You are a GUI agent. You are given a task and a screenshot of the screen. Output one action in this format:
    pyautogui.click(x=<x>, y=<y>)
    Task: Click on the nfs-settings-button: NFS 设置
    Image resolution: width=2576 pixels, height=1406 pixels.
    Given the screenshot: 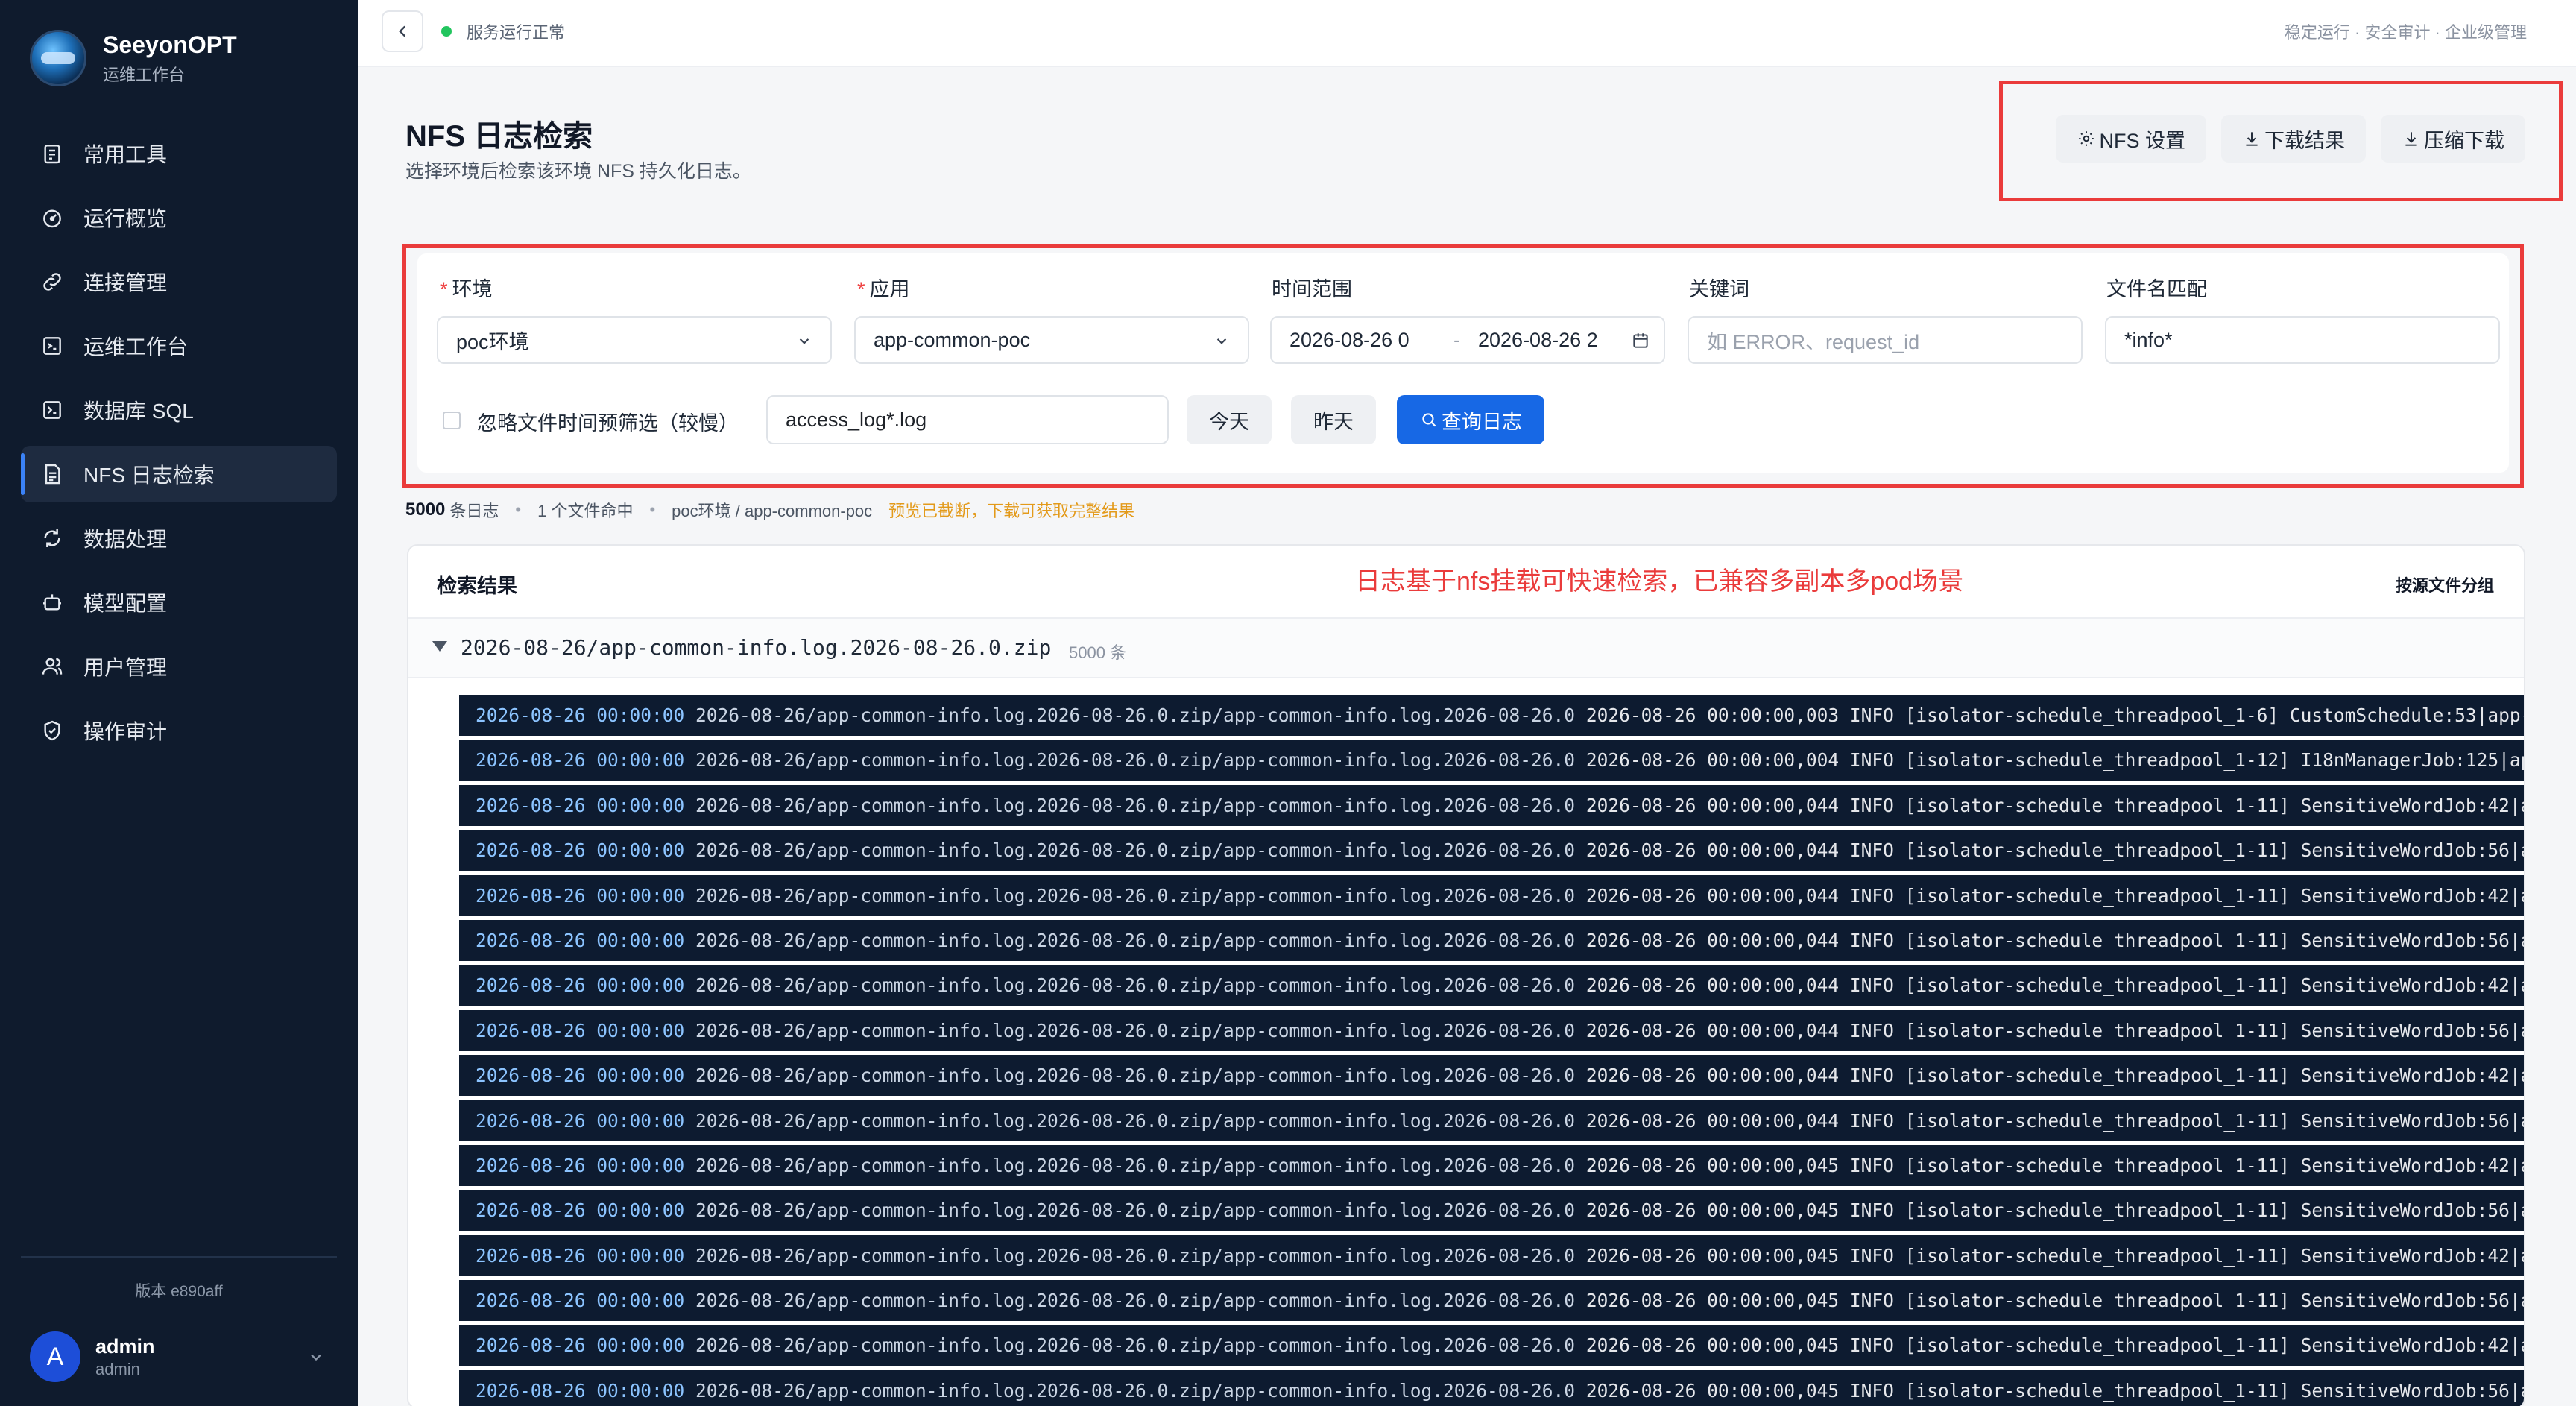 What is the action you would take?
    pyautogui.click(x=2131, y=139)
    